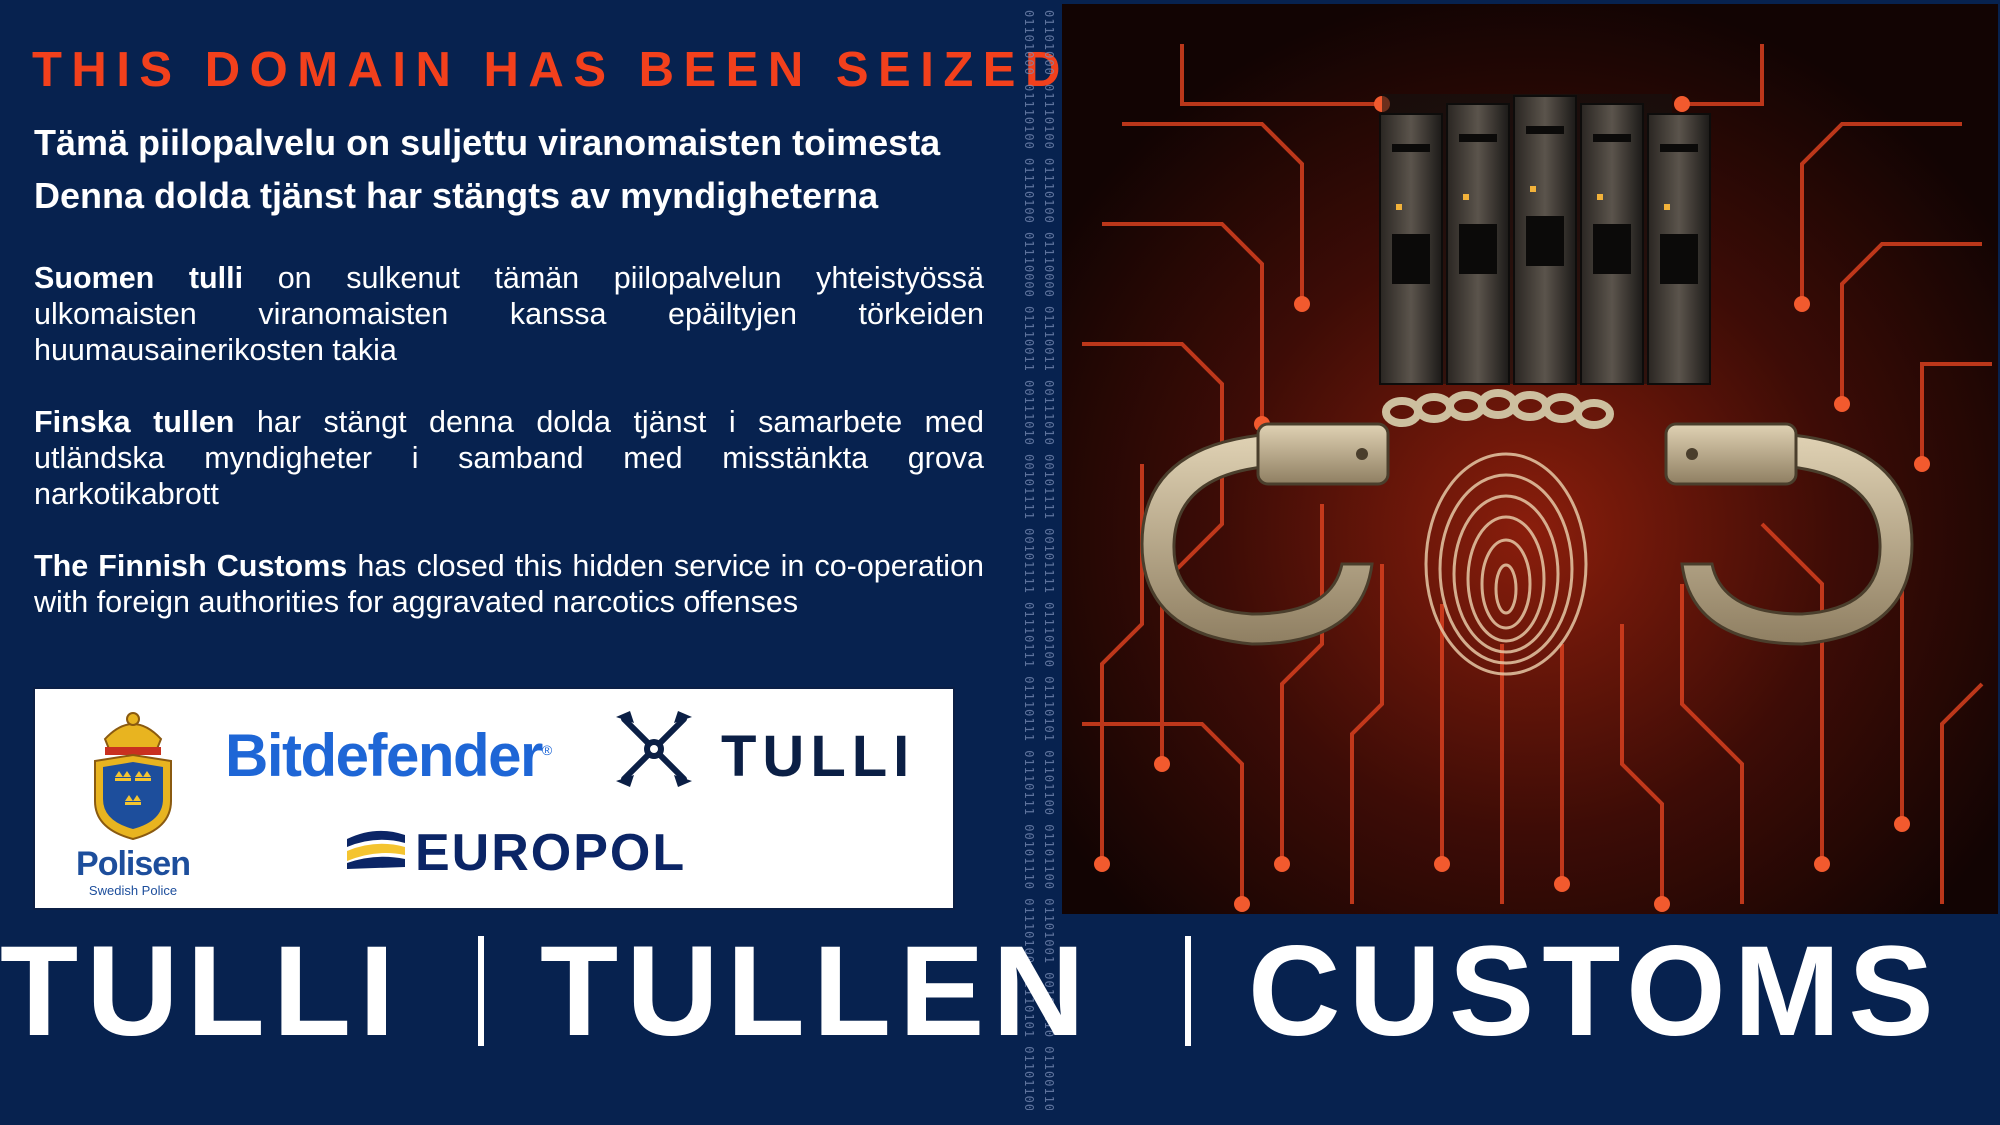 Image resolution: width=2000 pixels, height=1125 pixels. What do you see at coordinates (201, 991) in the screenshot?
I see `footer-word-finnish: TULLI` at bounding box center [201, 991].